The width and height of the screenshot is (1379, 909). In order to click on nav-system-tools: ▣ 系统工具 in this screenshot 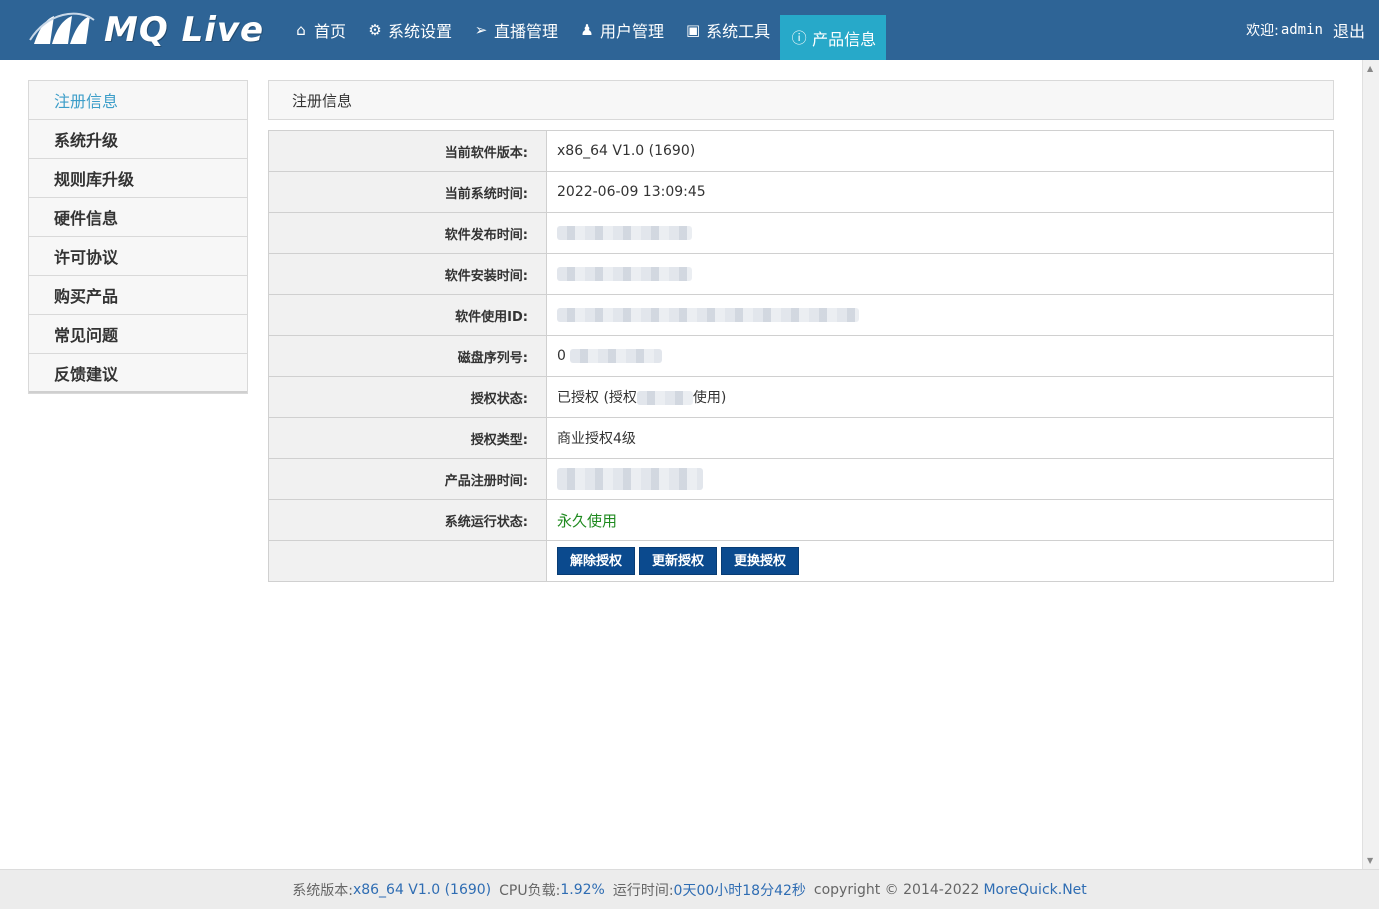, I will do `click(727, 30)`.